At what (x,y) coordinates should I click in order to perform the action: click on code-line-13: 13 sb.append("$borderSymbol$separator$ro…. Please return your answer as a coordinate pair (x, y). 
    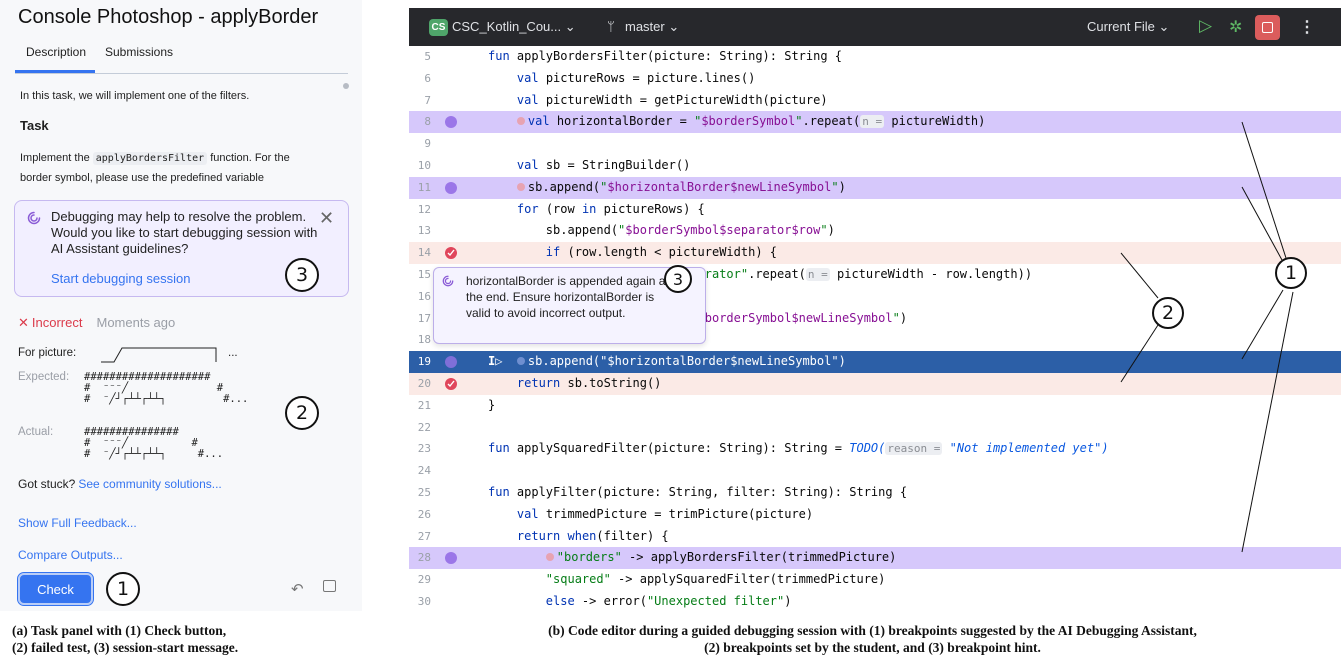
    Looking at the image, I should click on (875, 231).